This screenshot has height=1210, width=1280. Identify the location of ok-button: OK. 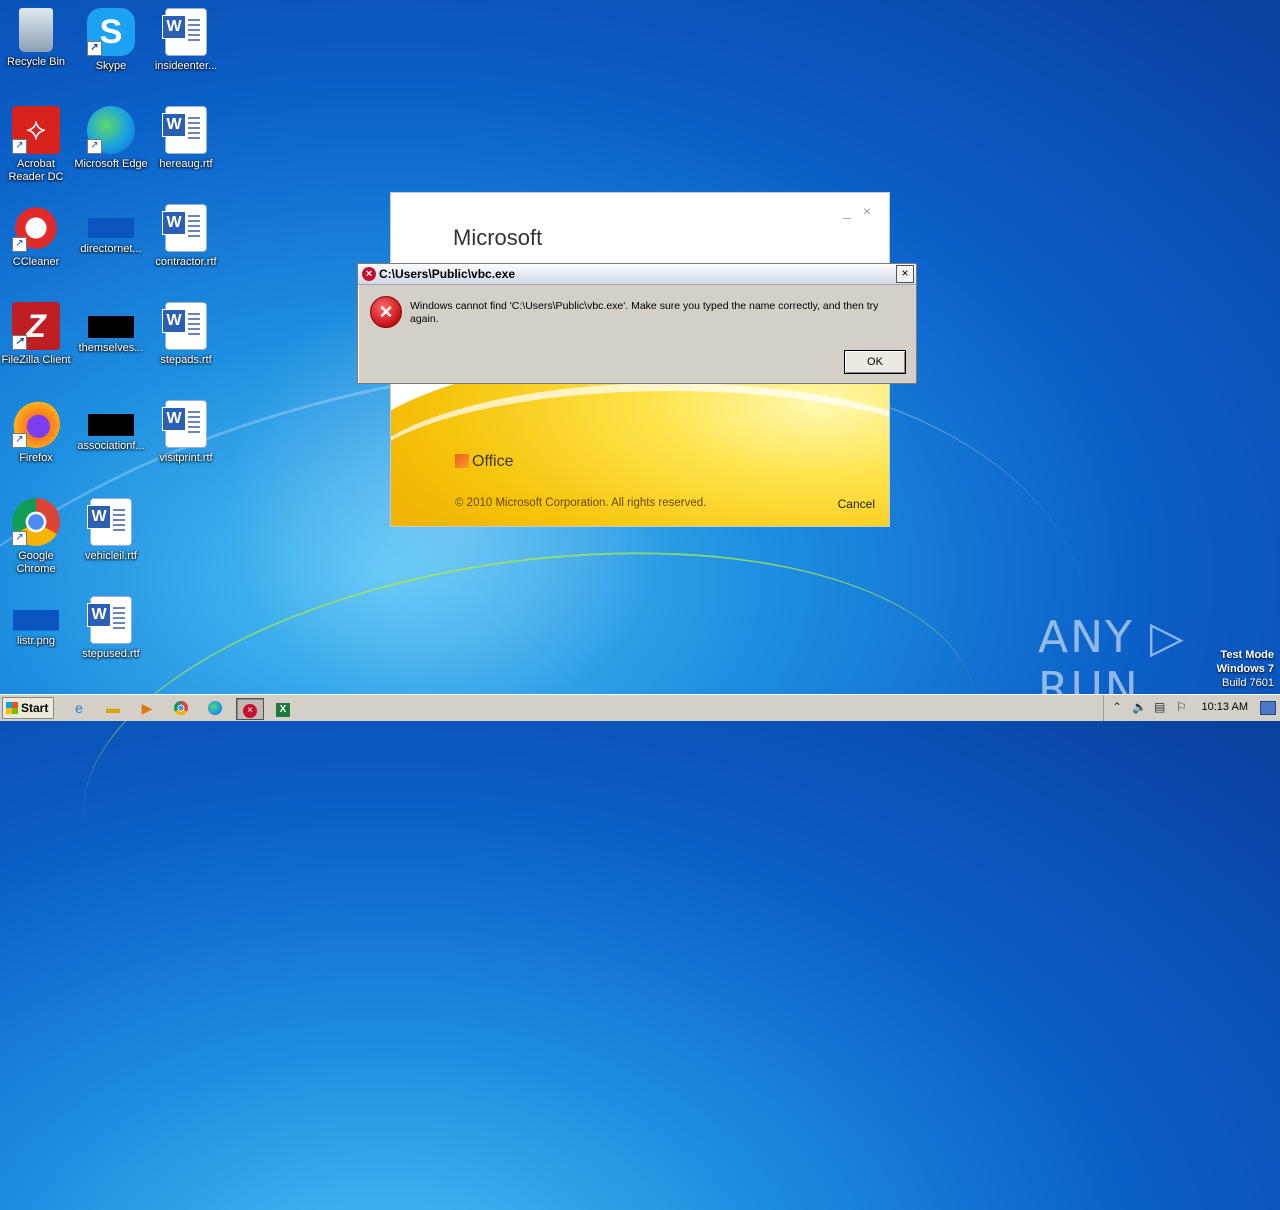
(875, 362).